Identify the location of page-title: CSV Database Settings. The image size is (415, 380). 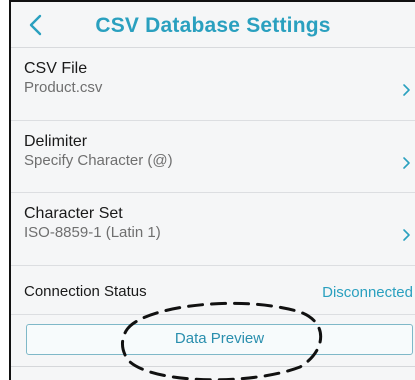
(213, 25).